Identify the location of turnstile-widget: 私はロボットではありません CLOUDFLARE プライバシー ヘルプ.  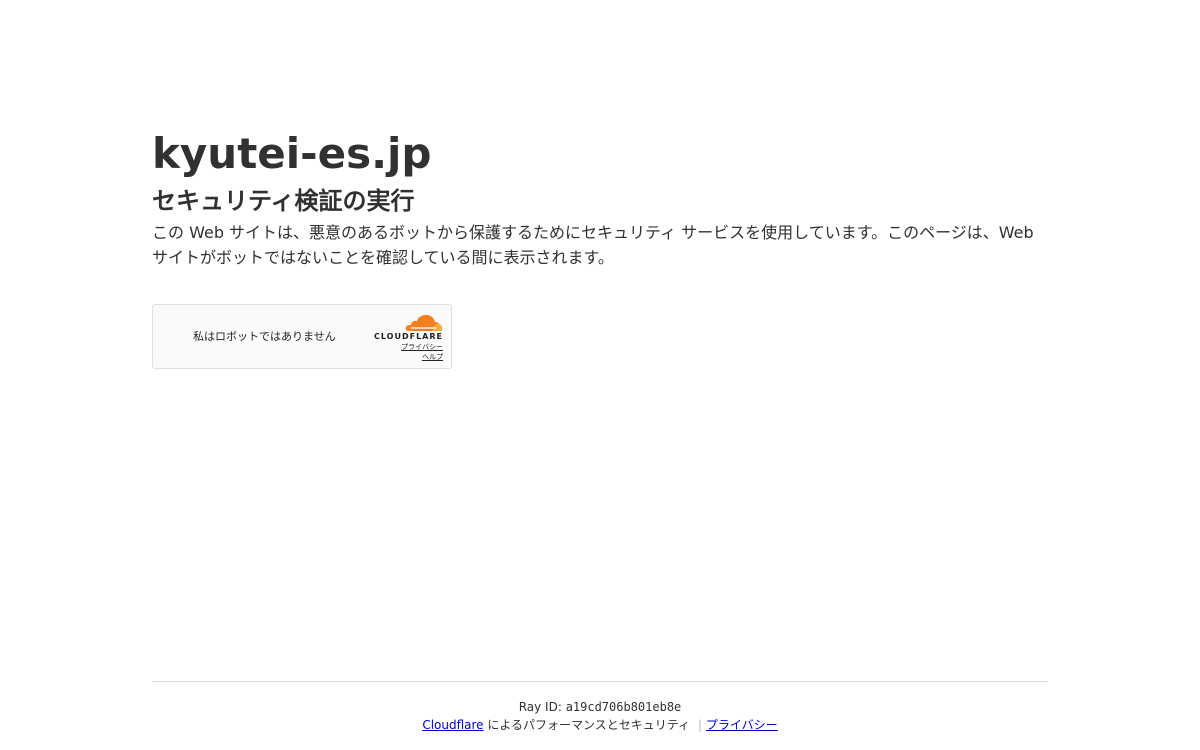
(302, 336).